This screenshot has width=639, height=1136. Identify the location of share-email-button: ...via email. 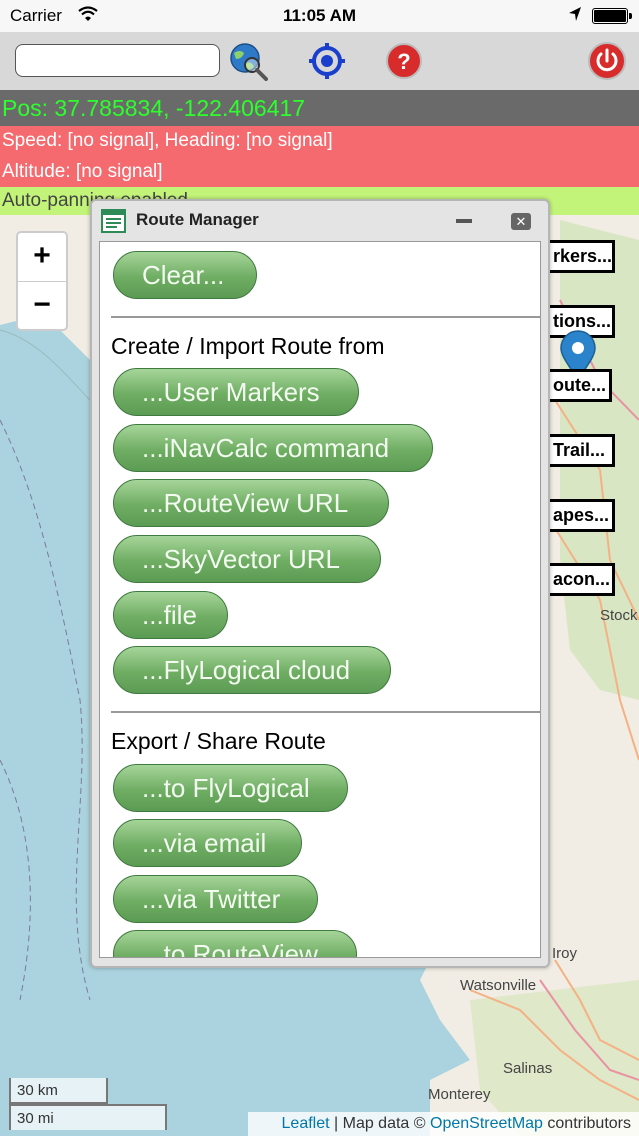
(207, 843).